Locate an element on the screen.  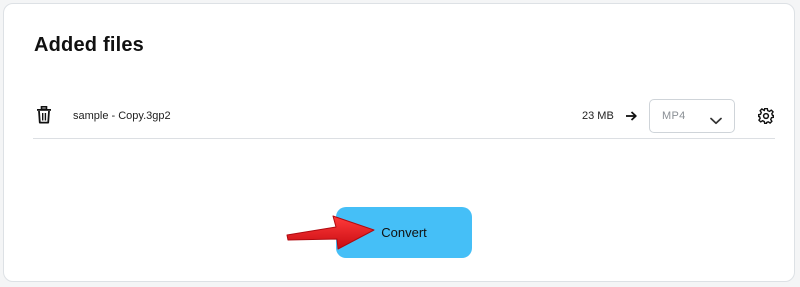
arrow-right-icon is located at coordinates (631, 116).